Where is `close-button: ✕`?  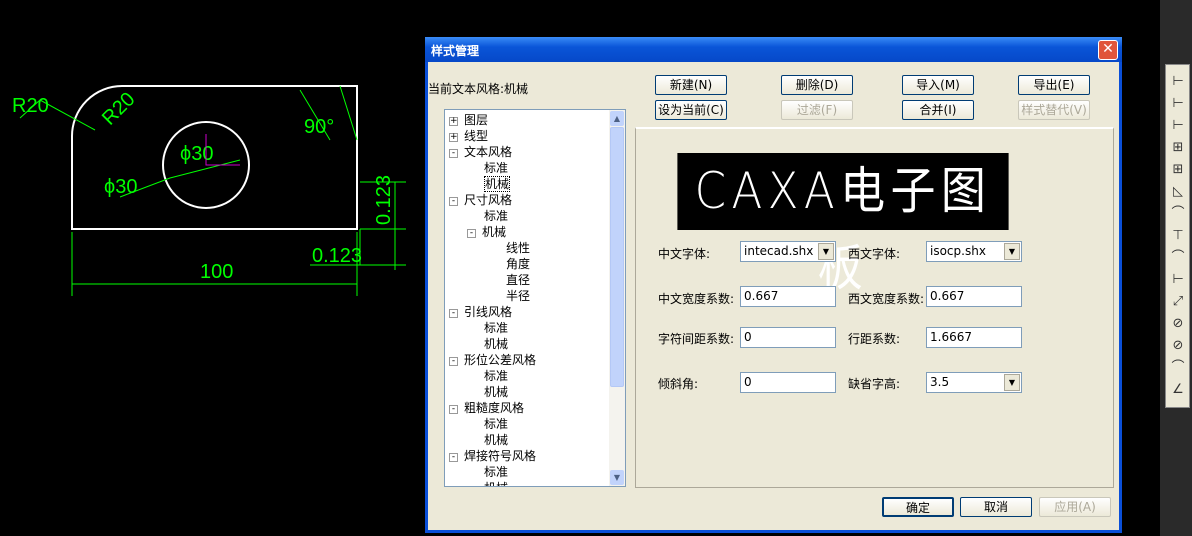 close-button: ✕ is located at coordinates (1108, 50).